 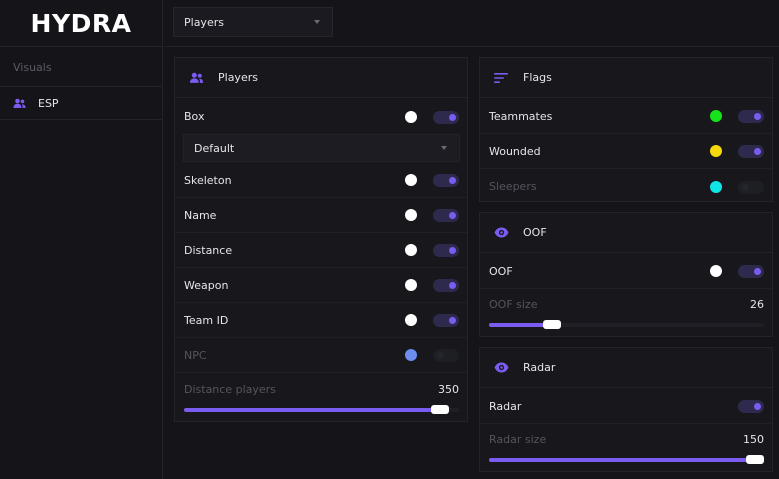 What do you see at coordinates (626, 186) in the screenshot?
I see `sleepers-row: Sleepers` at bounding box center [626, 186].